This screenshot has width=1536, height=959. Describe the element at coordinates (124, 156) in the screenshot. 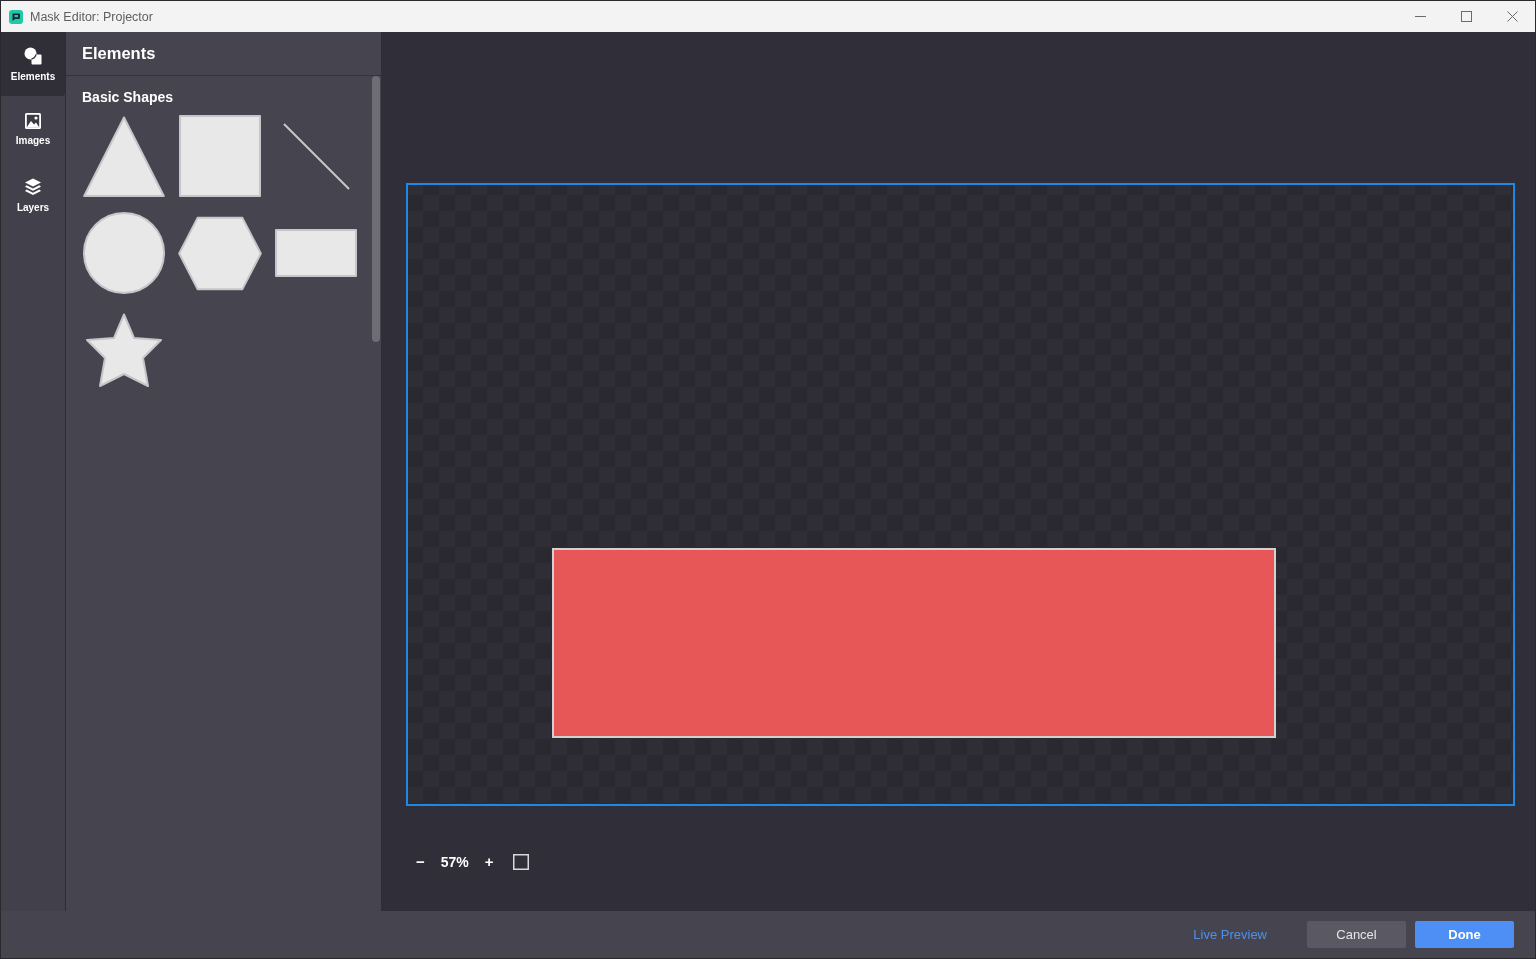

I see `triangle-icon` at that location.